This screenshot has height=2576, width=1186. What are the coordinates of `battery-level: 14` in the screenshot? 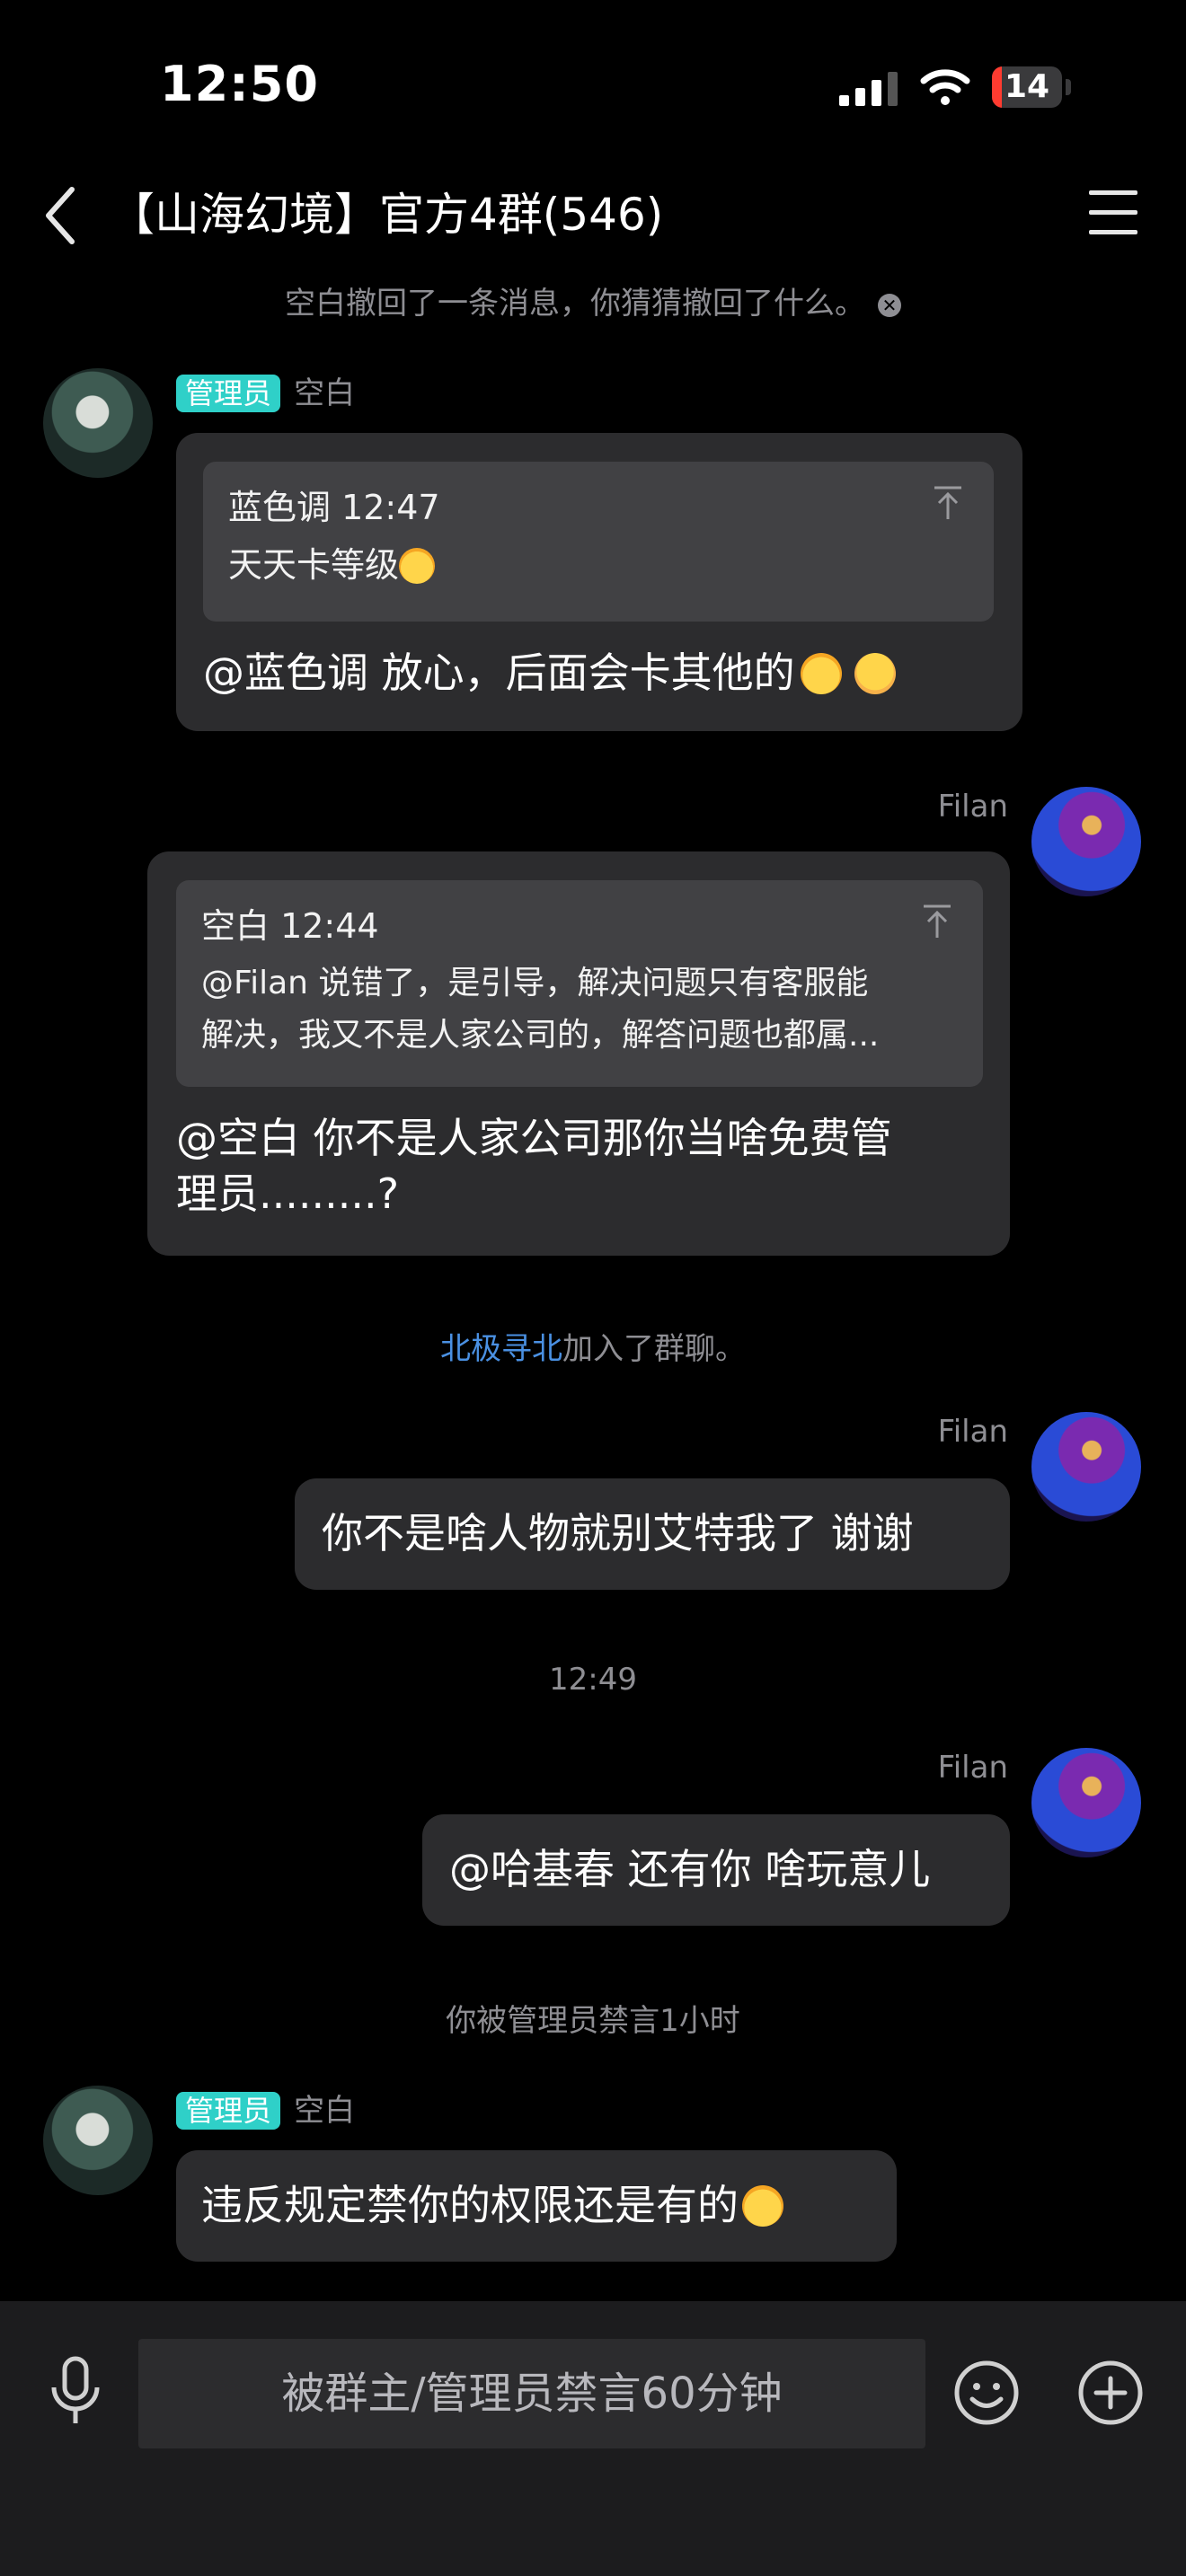 It's located at (1027, 86).